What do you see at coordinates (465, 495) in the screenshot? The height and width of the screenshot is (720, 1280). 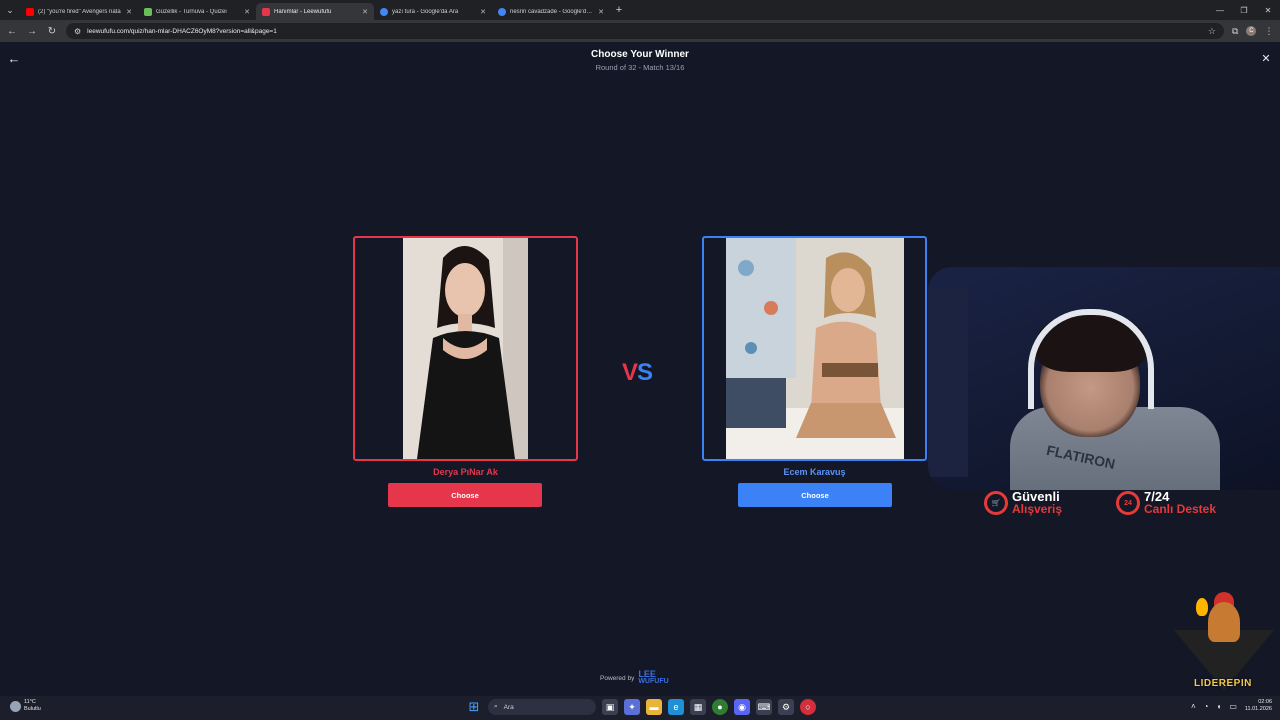 I see `choose-left-button: Choose` at bounding box center [465, 495].